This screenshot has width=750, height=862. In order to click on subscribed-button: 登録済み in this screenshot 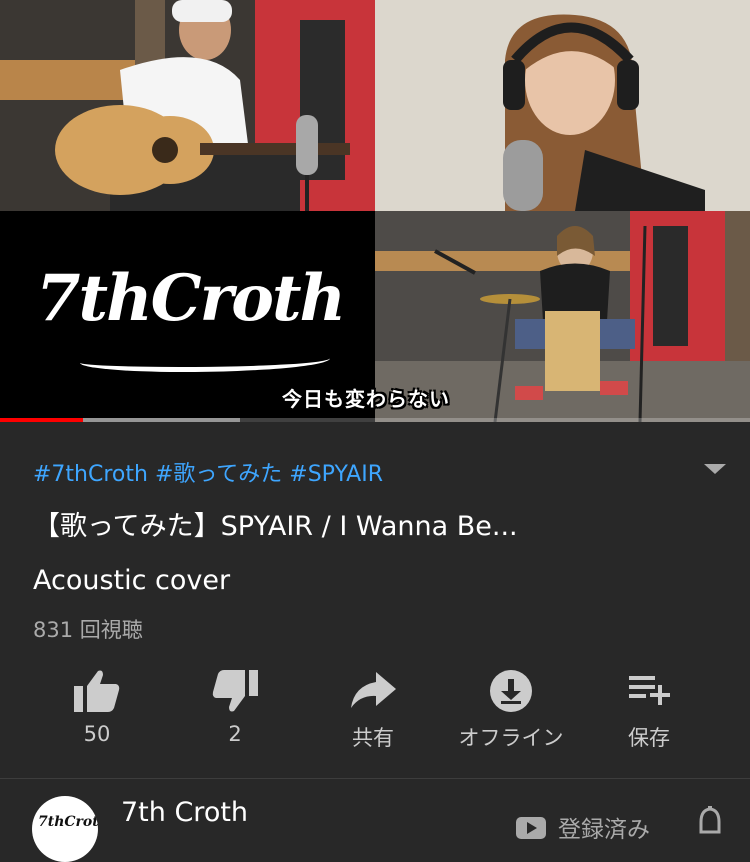, I will do `click(604, 827)`.